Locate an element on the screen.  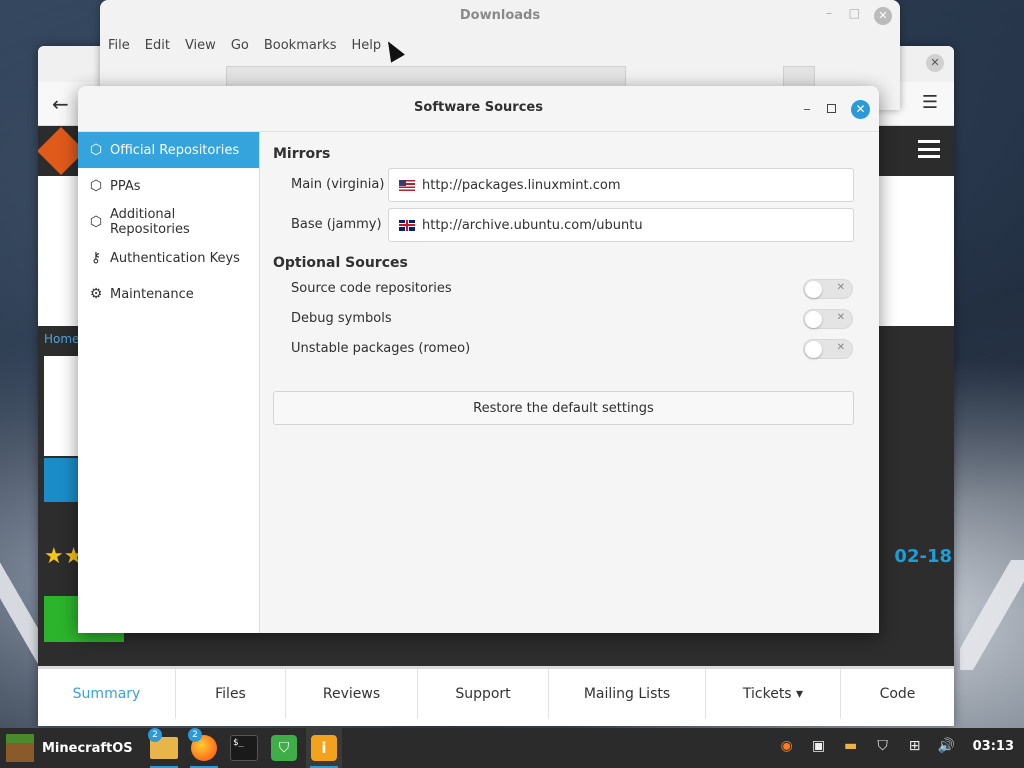
mirror-url: http://packages.linuxmint.com is located at coordinates (521, 185).